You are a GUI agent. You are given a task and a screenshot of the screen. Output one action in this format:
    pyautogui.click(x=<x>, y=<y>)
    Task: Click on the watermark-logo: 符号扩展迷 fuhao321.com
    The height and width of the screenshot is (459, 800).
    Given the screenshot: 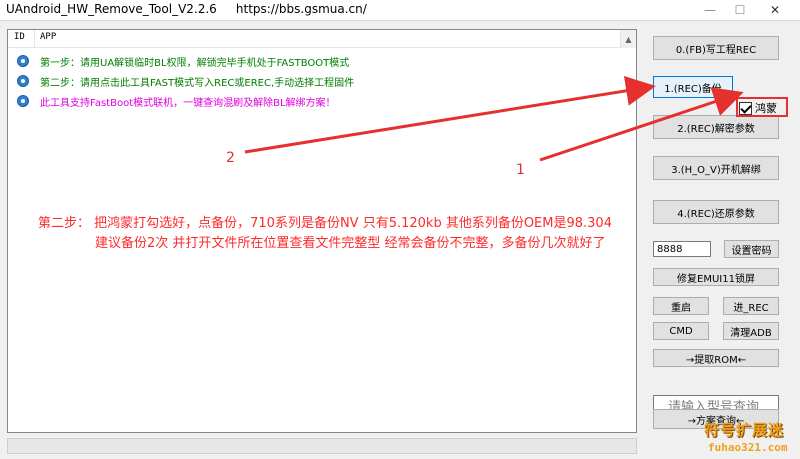 What is the action you would take?
    pyautogui.click(x=750, y=439)
    